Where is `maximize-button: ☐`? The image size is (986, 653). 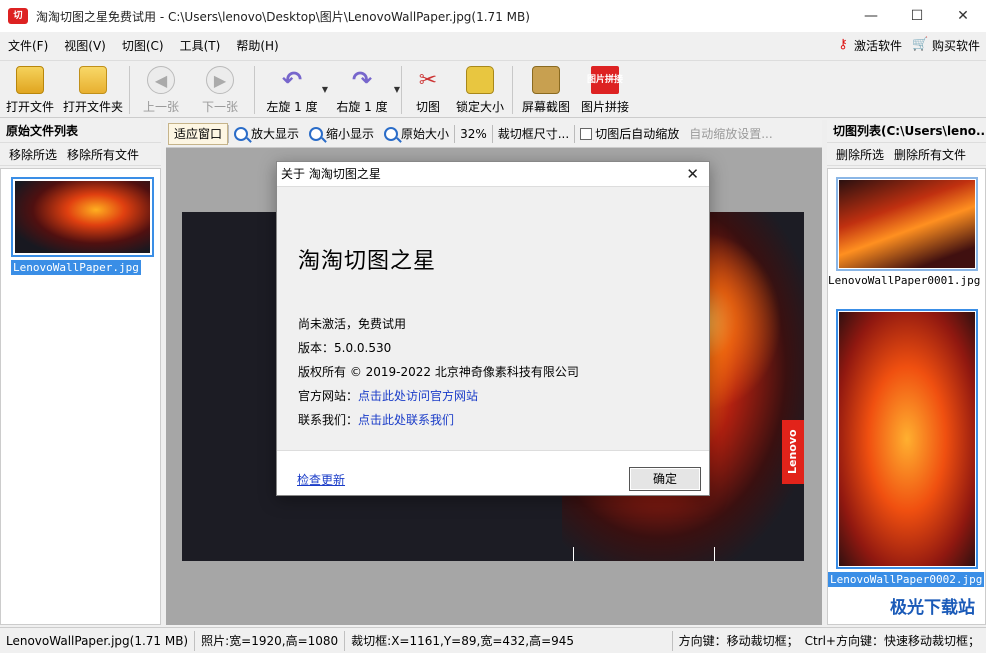 maximize-button: ☐ is located at coordinates (917, 16).